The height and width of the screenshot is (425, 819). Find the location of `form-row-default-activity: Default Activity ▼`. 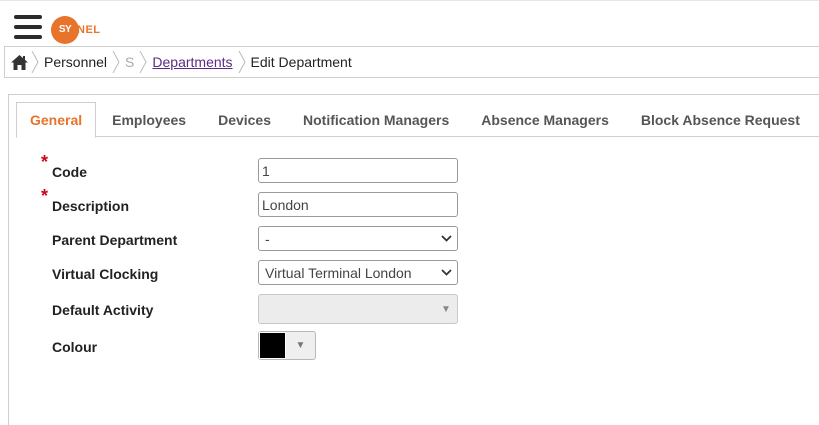

form-row-default-activity: Default Activity ▼ is located at coordinates (414, 309).